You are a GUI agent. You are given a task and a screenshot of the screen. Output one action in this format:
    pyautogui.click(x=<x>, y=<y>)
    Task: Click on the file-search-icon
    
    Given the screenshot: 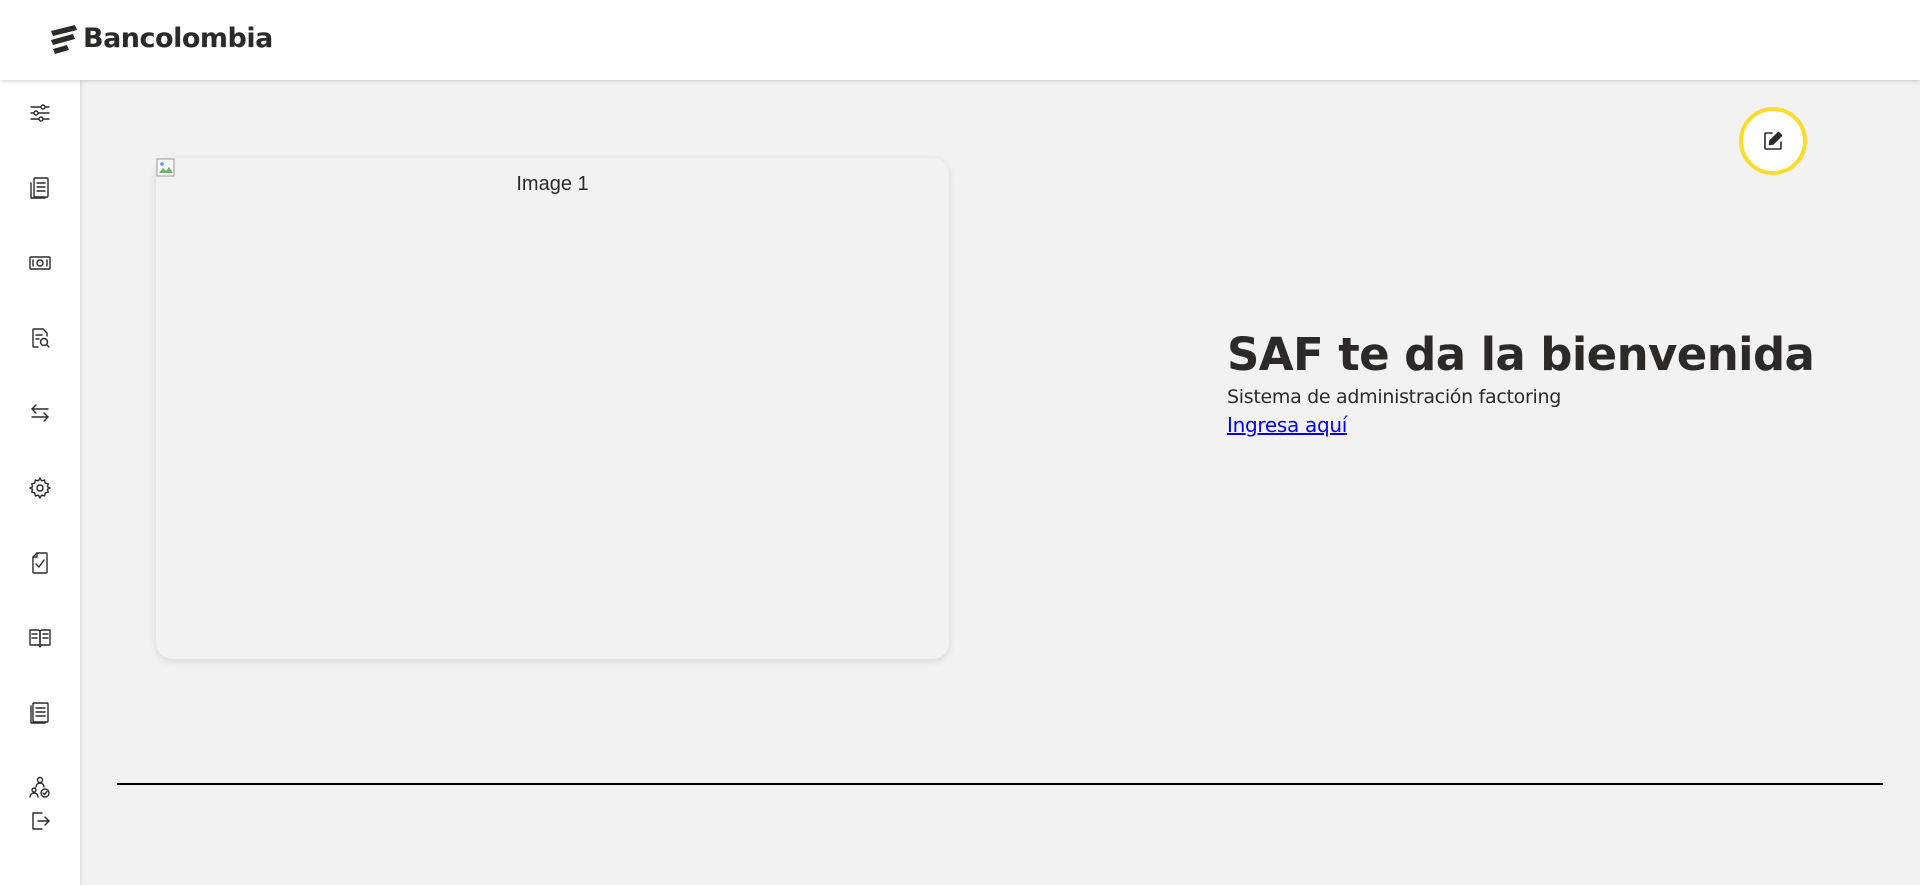 What is the action you would take?
    pyautogui.click(x=41, y=338)
    